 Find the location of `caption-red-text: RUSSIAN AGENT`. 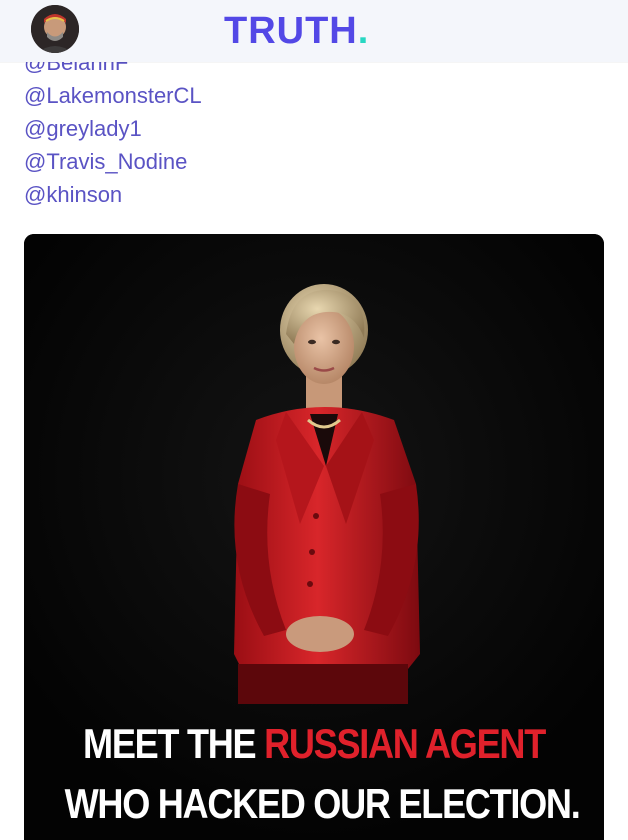

caption-red-text: RUSSIAN AGENT is located at coordinates (405, 743).